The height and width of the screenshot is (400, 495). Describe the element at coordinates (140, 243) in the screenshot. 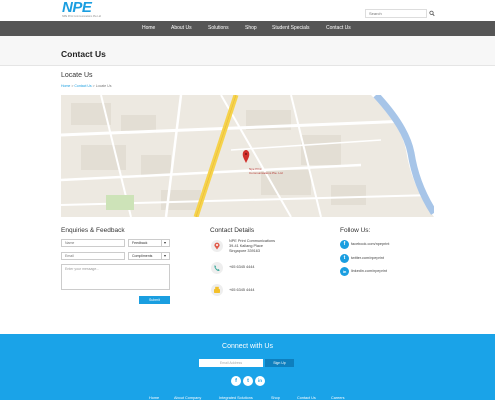

I see `enquiry-type-value: Feedback` at that location.